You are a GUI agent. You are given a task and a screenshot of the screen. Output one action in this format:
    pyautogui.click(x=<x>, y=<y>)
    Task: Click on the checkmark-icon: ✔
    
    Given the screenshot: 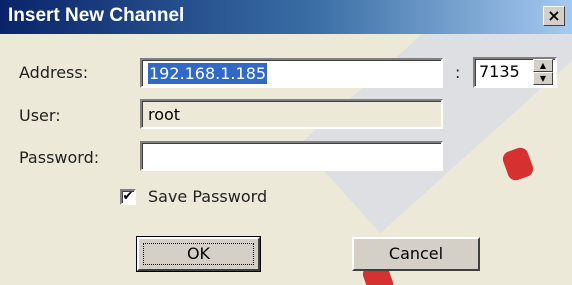 What is the action you would take?
    pyautogui.click(x=128, y=196)
    